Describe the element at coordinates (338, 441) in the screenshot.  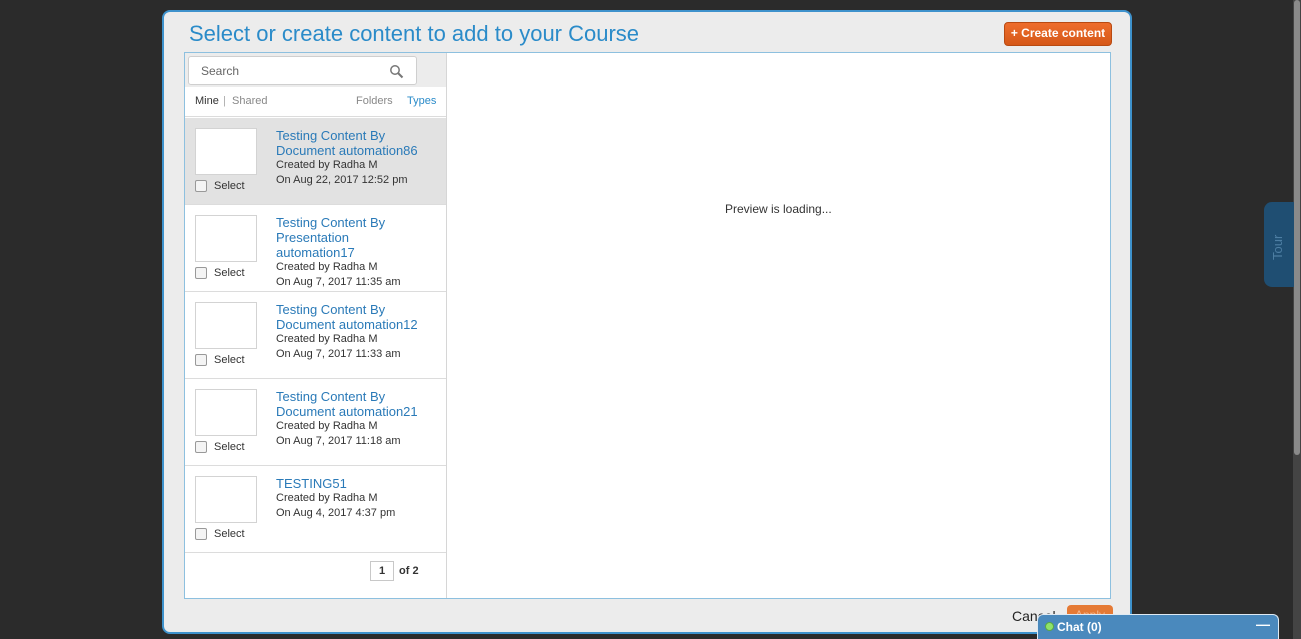
I see `content-date: On Aug 7, 2017 11:18 am` at that location.